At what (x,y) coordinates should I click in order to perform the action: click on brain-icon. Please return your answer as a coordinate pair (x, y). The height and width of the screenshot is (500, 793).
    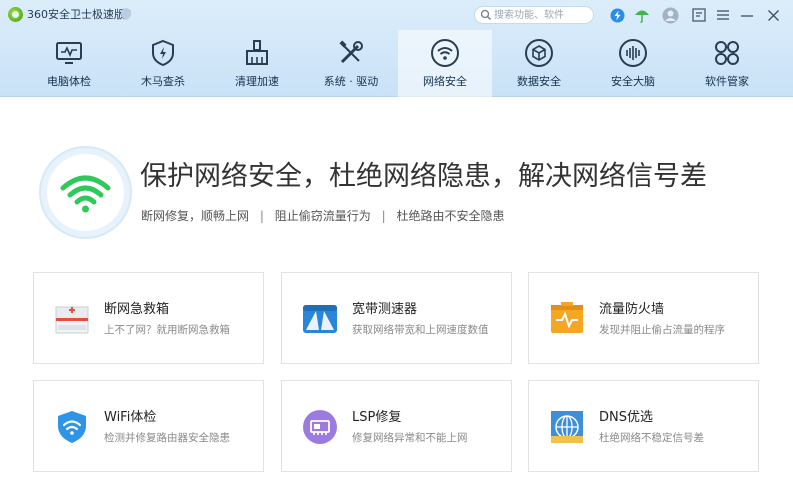
    Looking at the image, I should click on (633, 53).